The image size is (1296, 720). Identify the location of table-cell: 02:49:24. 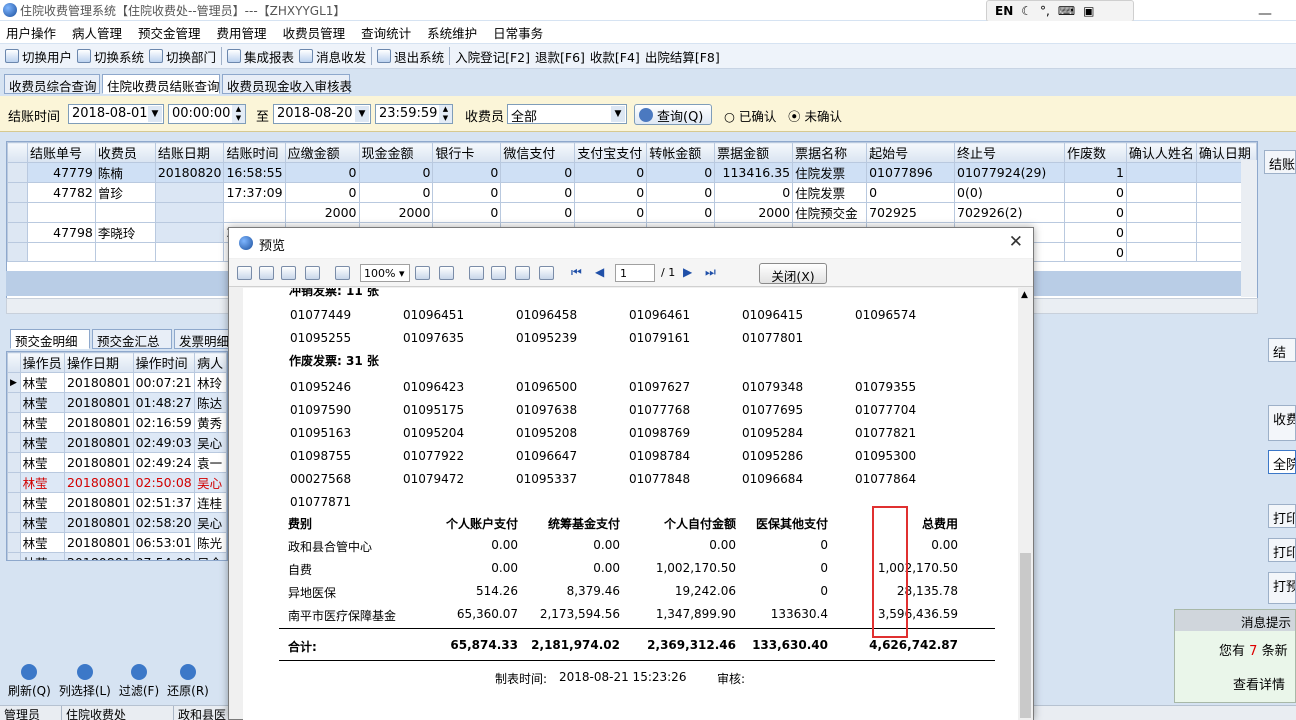
(164, 462).